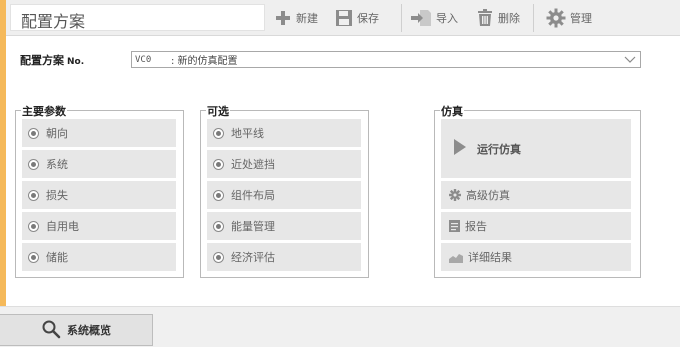  I want to click on option-economic-evaluation: 经济评估, so click(284, 257).